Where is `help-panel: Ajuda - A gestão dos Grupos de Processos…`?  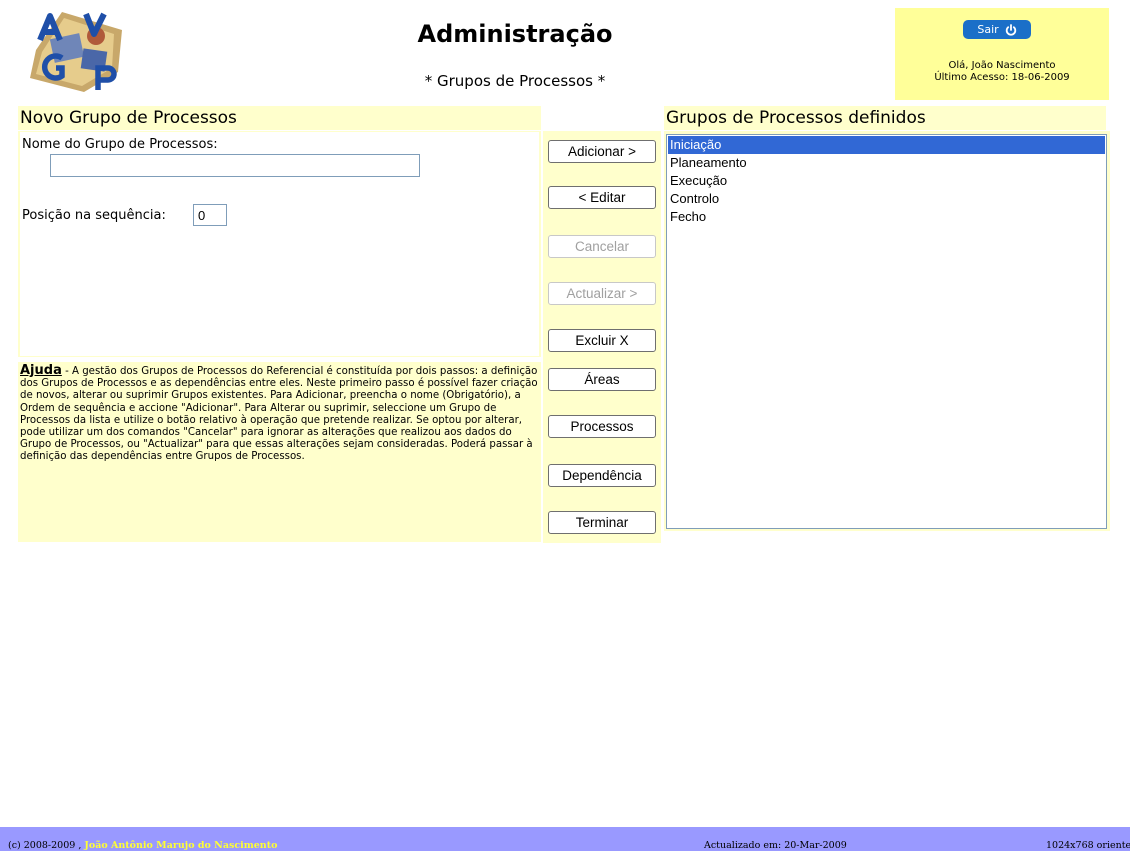 help-panel: Ajuda - A gestão dos Grupos de Processos… is located at coordinates (279, 452).